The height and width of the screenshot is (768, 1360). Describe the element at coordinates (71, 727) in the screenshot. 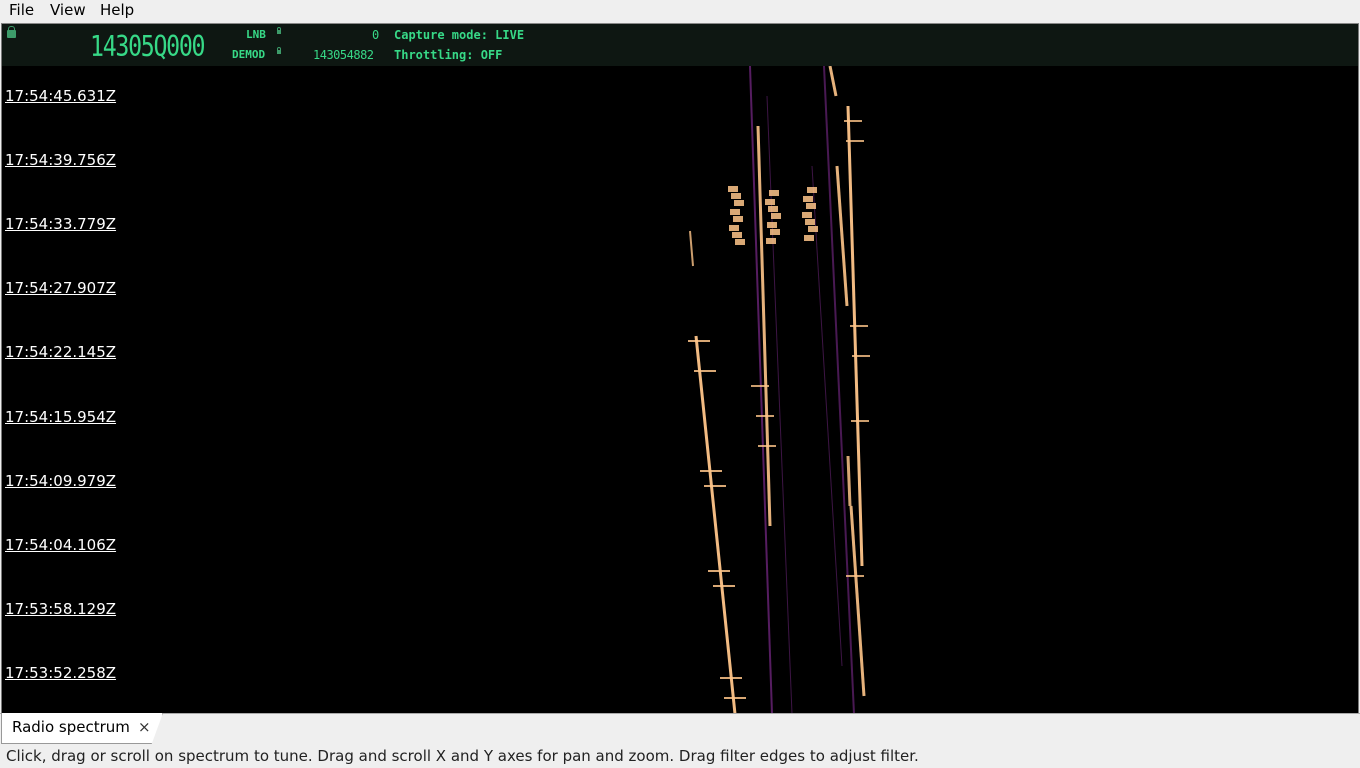

I see `tab-label: Radio spectrum` at that location.